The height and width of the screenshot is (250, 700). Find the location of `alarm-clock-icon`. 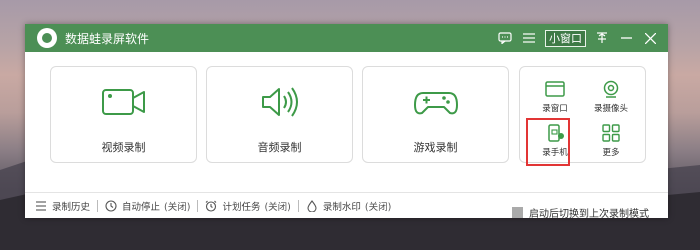

alarm-clock-icon is located at coordinates (211, 206).